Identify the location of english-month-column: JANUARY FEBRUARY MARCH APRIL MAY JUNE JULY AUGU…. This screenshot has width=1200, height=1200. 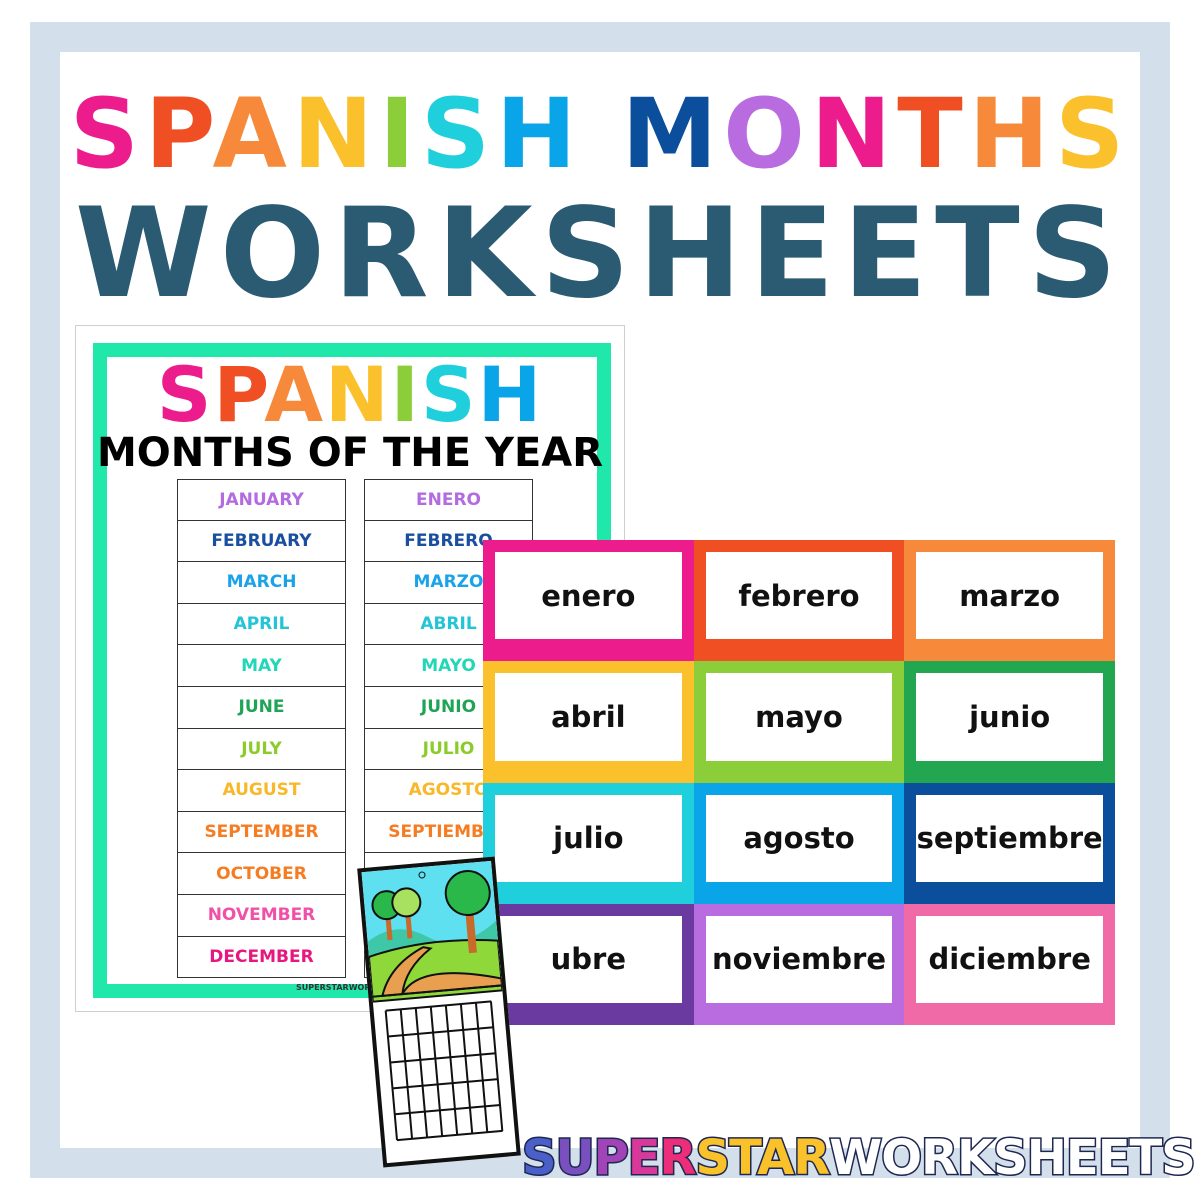
(261, 729).